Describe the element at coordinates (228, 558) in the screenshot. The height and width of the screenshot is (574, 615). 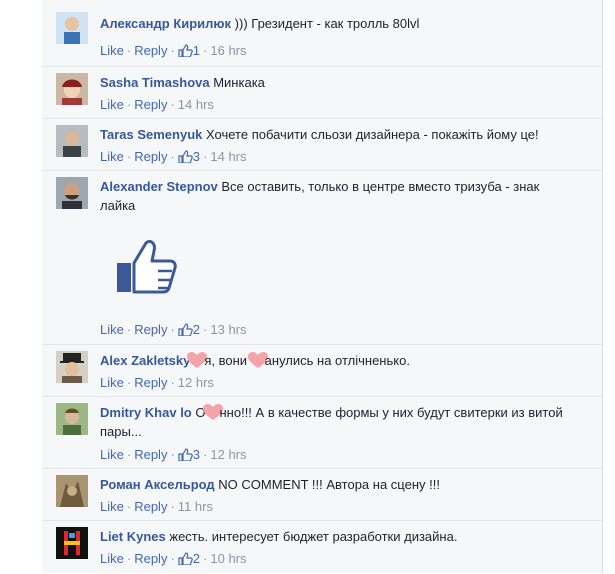
I see `comment-time: 10 hrs` at that location.